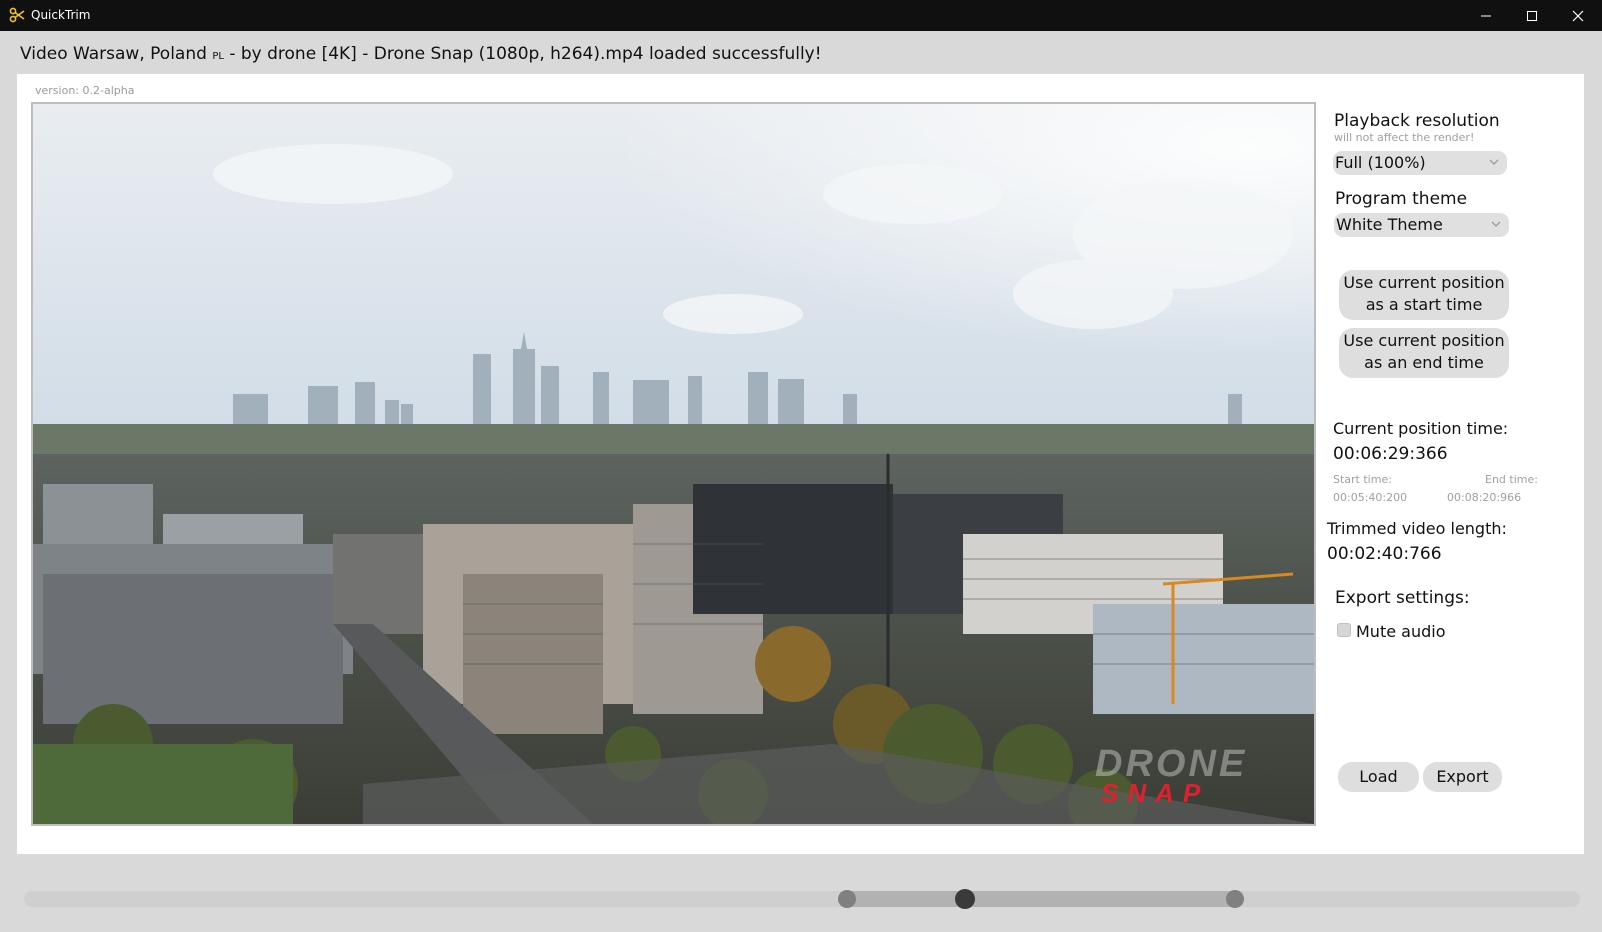 The height and width of the screenshot is (932, 1602). What do you see at coordinates (1404, 137) in the screenshot?
I see `playback-resolution-hint: will not affect the render!` at bounding box center [1404, 137].